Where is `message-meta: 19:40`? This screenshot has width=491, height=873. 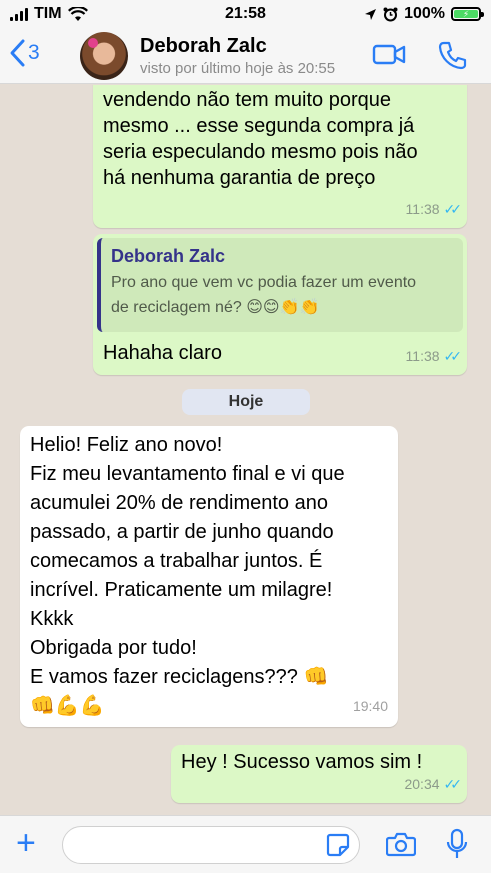 message-meta: 19:40 is located at coordinates (370, 706).